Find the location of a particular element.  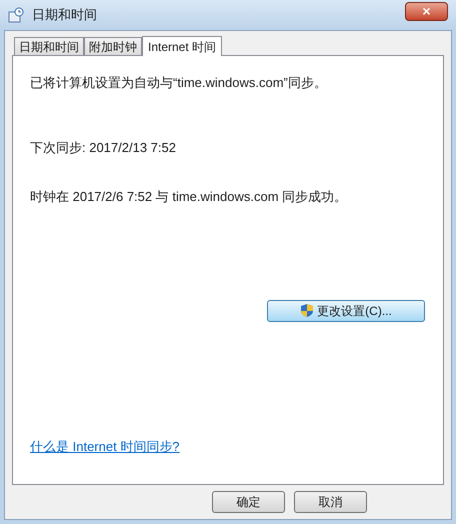

dialog-button: 取消 is located at coordinates (330, 502).